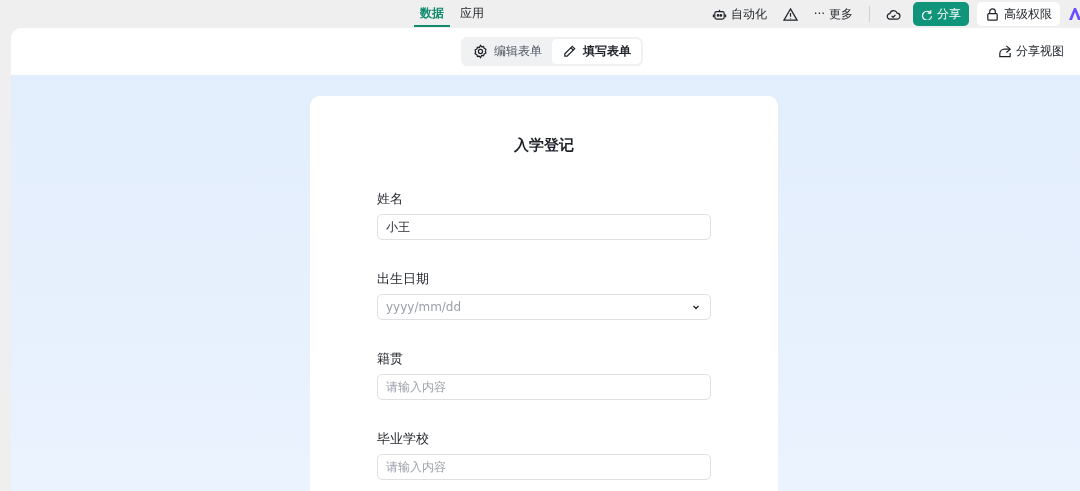  I want to click on nav-tab: 应用, so click(472, 14).